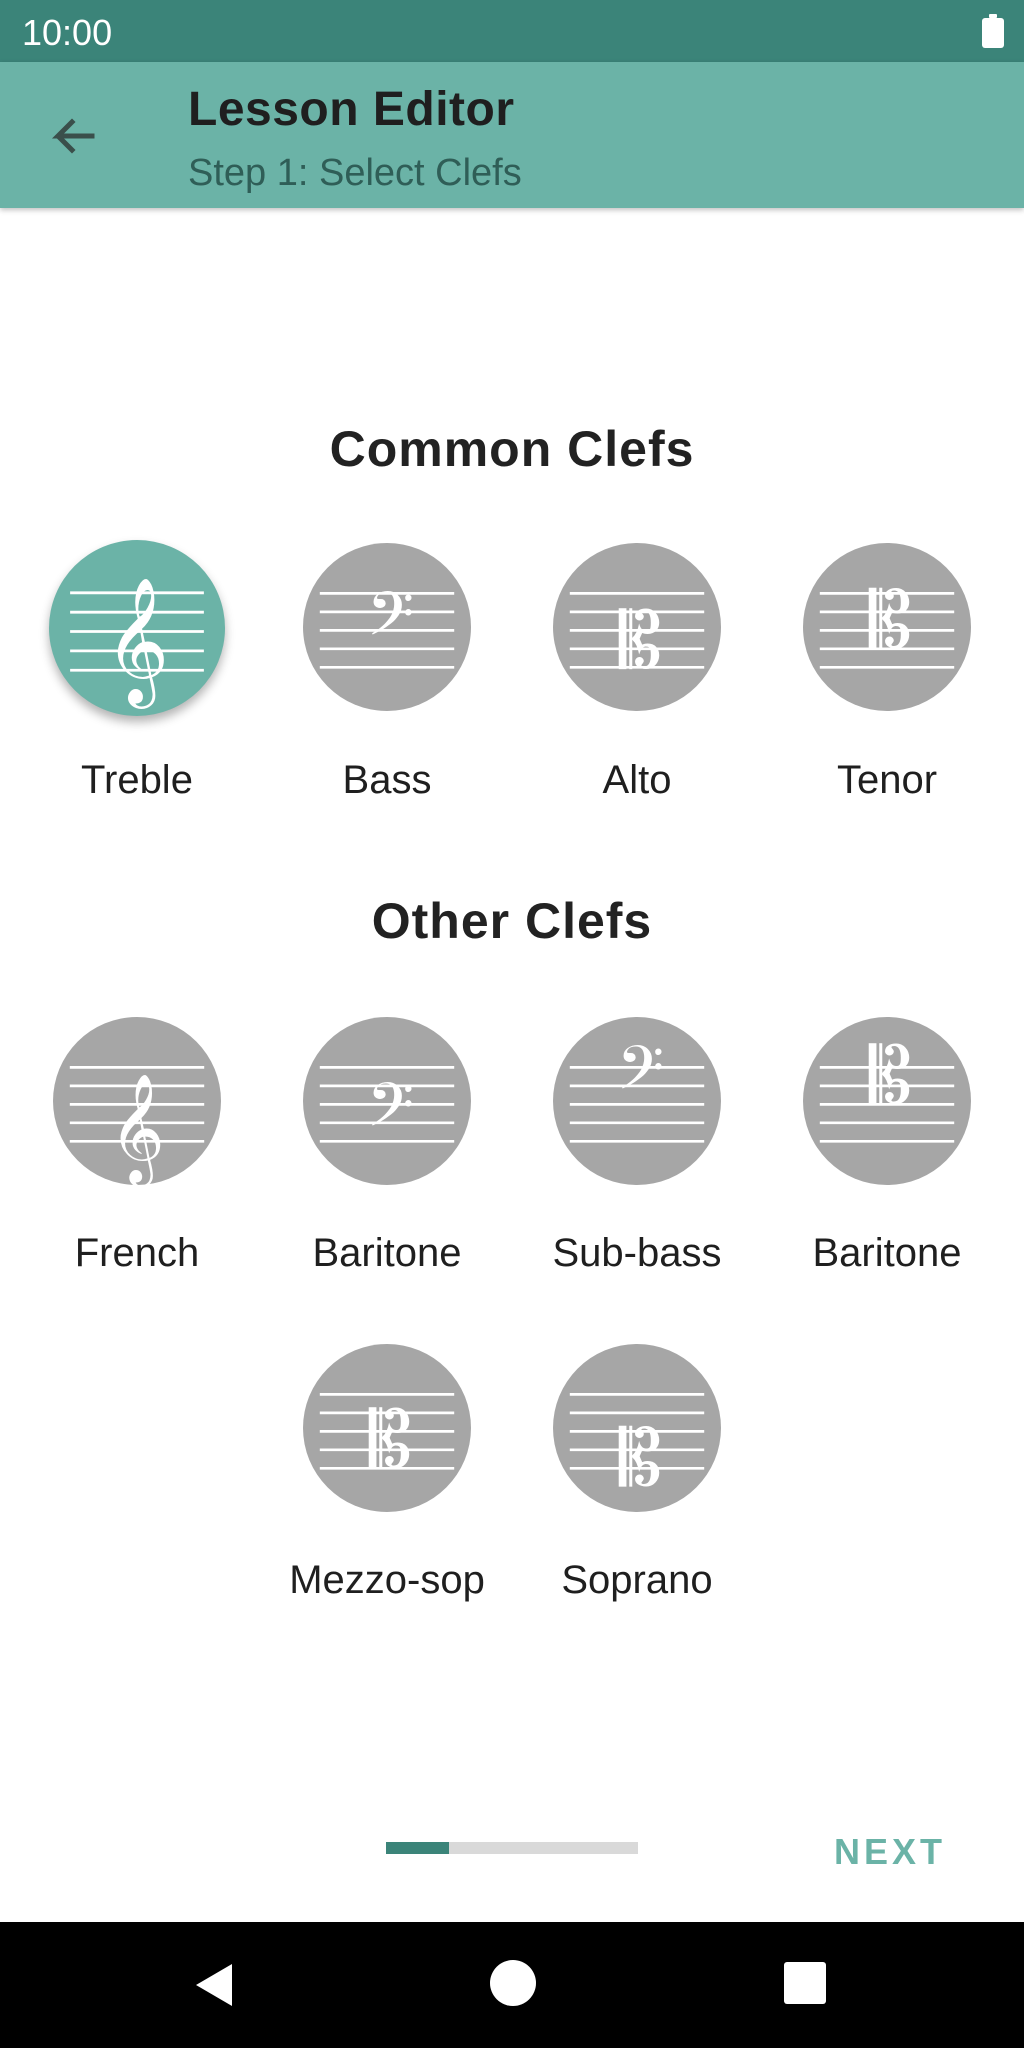  I want to click on status-time: 10:00, so click(67, 32).